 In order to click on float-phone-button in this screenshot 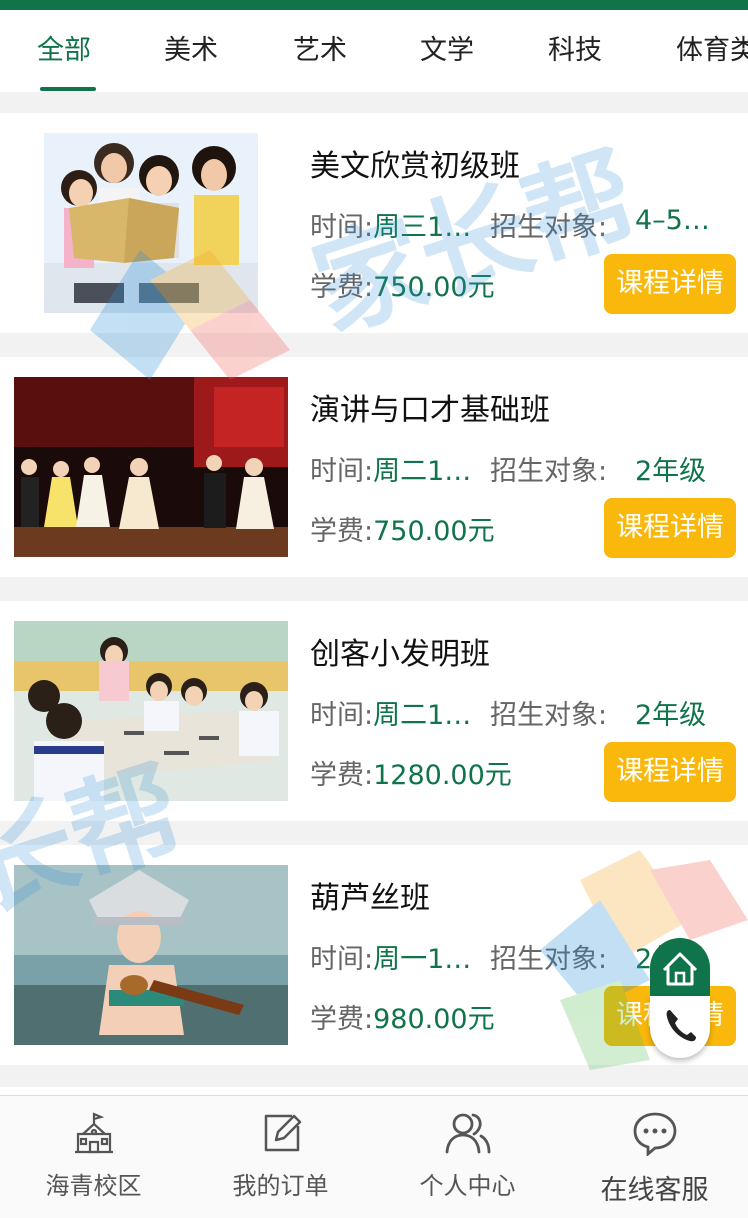, I will do `click(680, 1027)`.